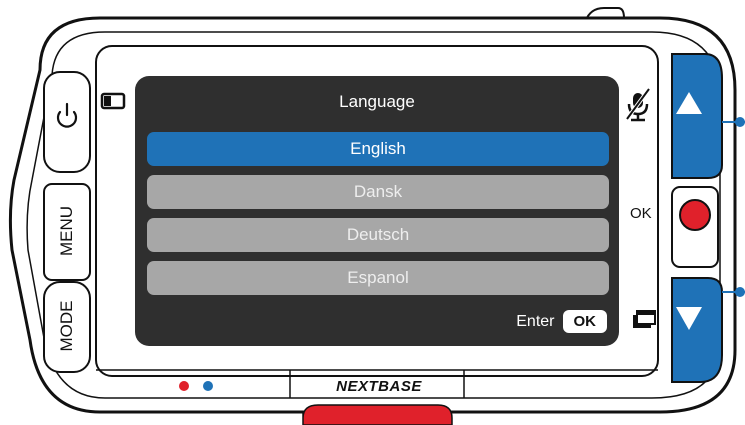 The width and height of the screenshot is (745, 425). Describe the element at coordinates (697, 116) in the screenshot. I see `up-button` at that location.